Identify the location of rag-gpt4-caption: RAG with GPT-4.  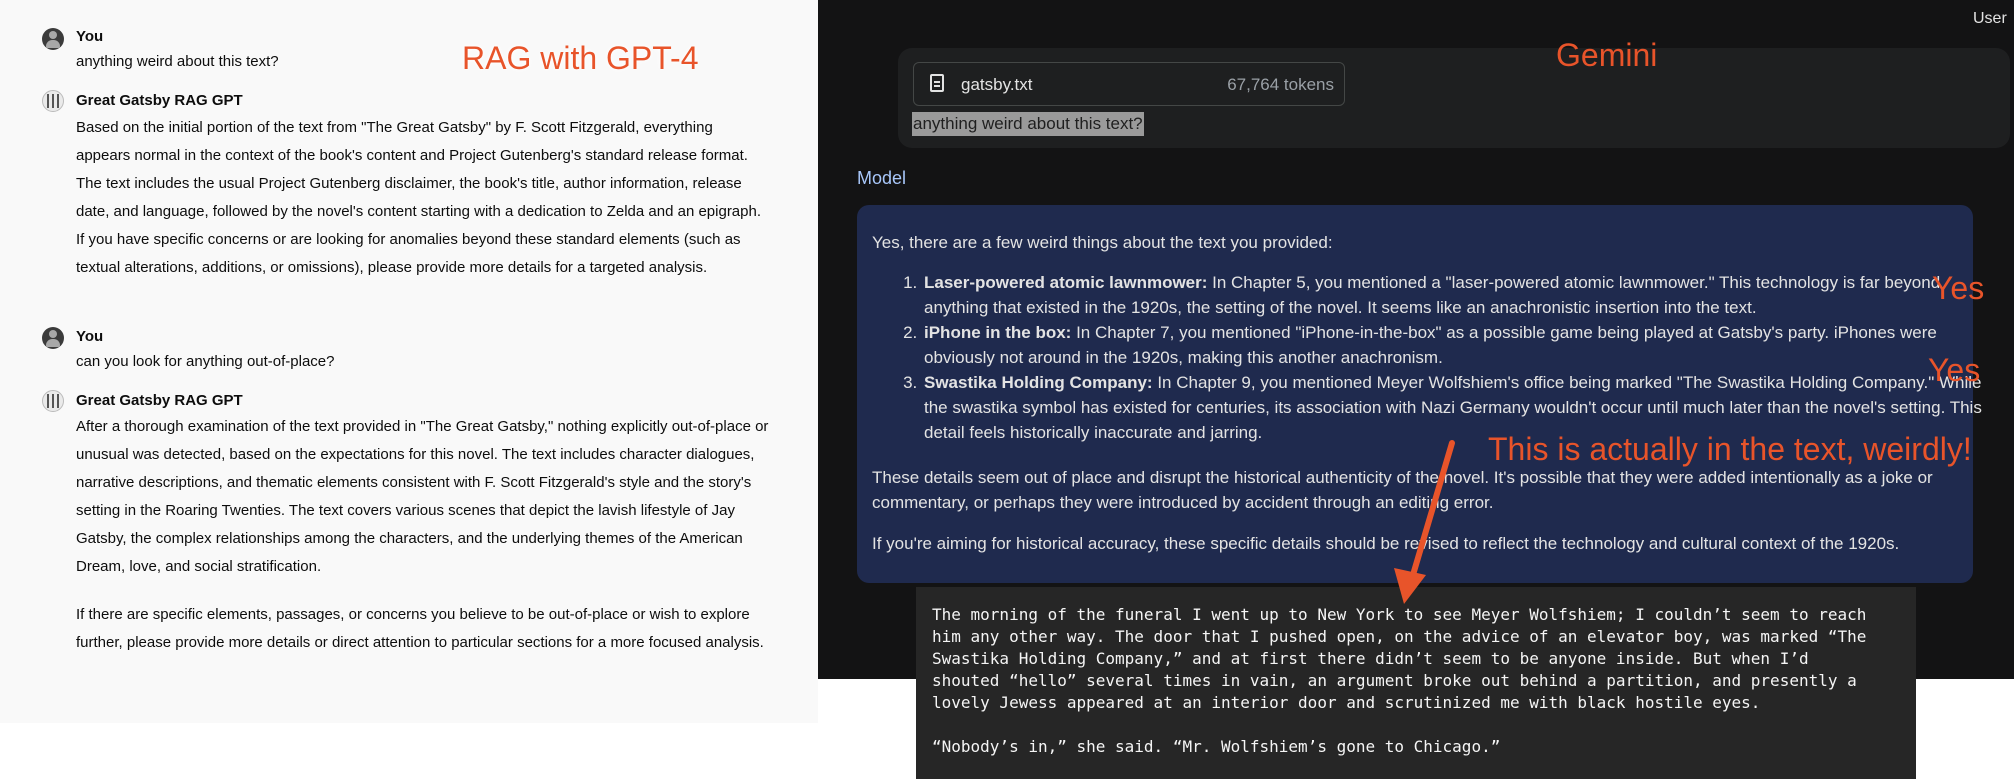
(580, 58).